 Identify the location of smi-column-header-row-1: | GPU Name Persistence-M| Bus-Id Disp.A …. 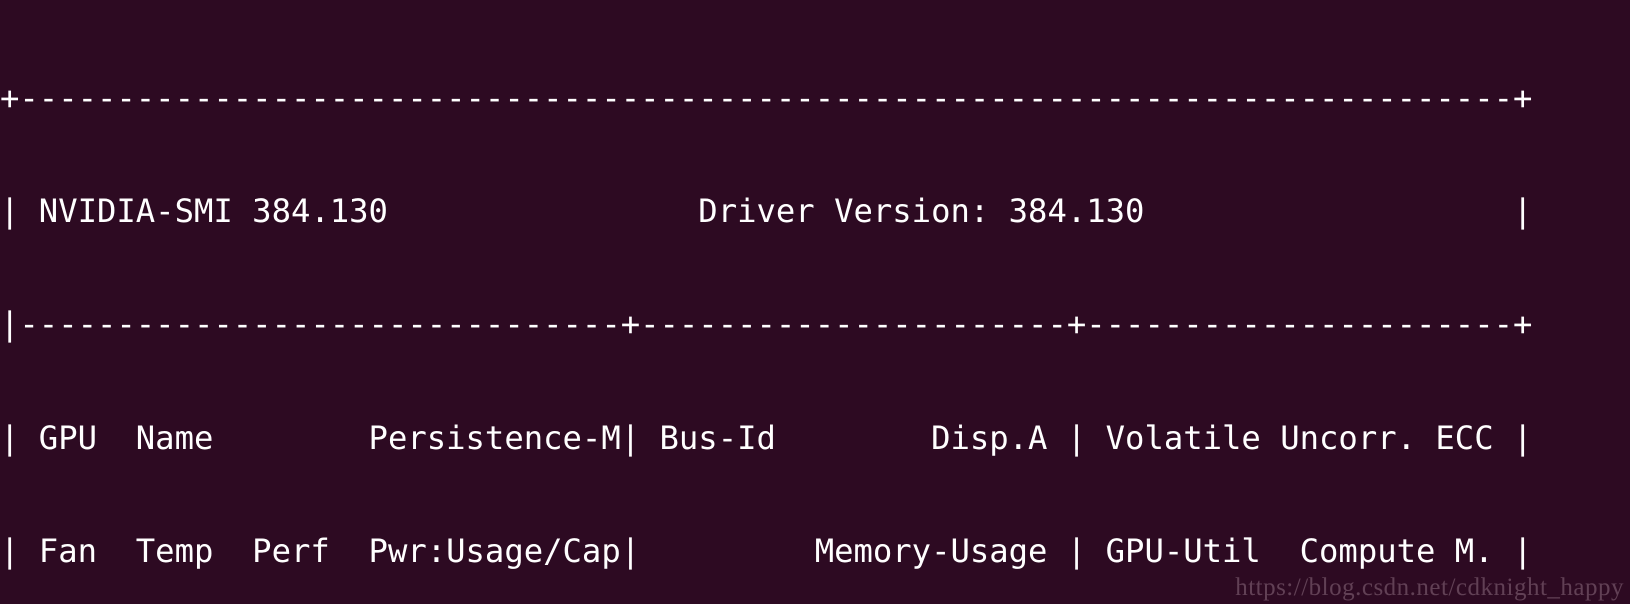
(766, 437).